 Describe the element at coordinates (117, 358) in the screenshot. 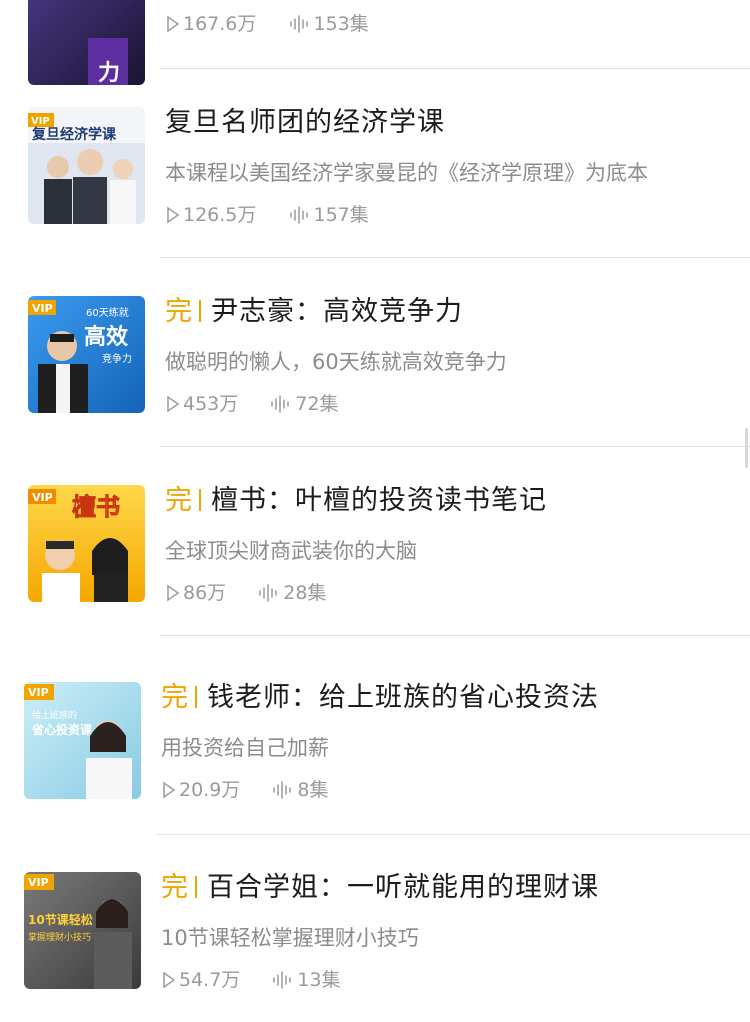

I see `cover-caption: 竞争力` at that location.